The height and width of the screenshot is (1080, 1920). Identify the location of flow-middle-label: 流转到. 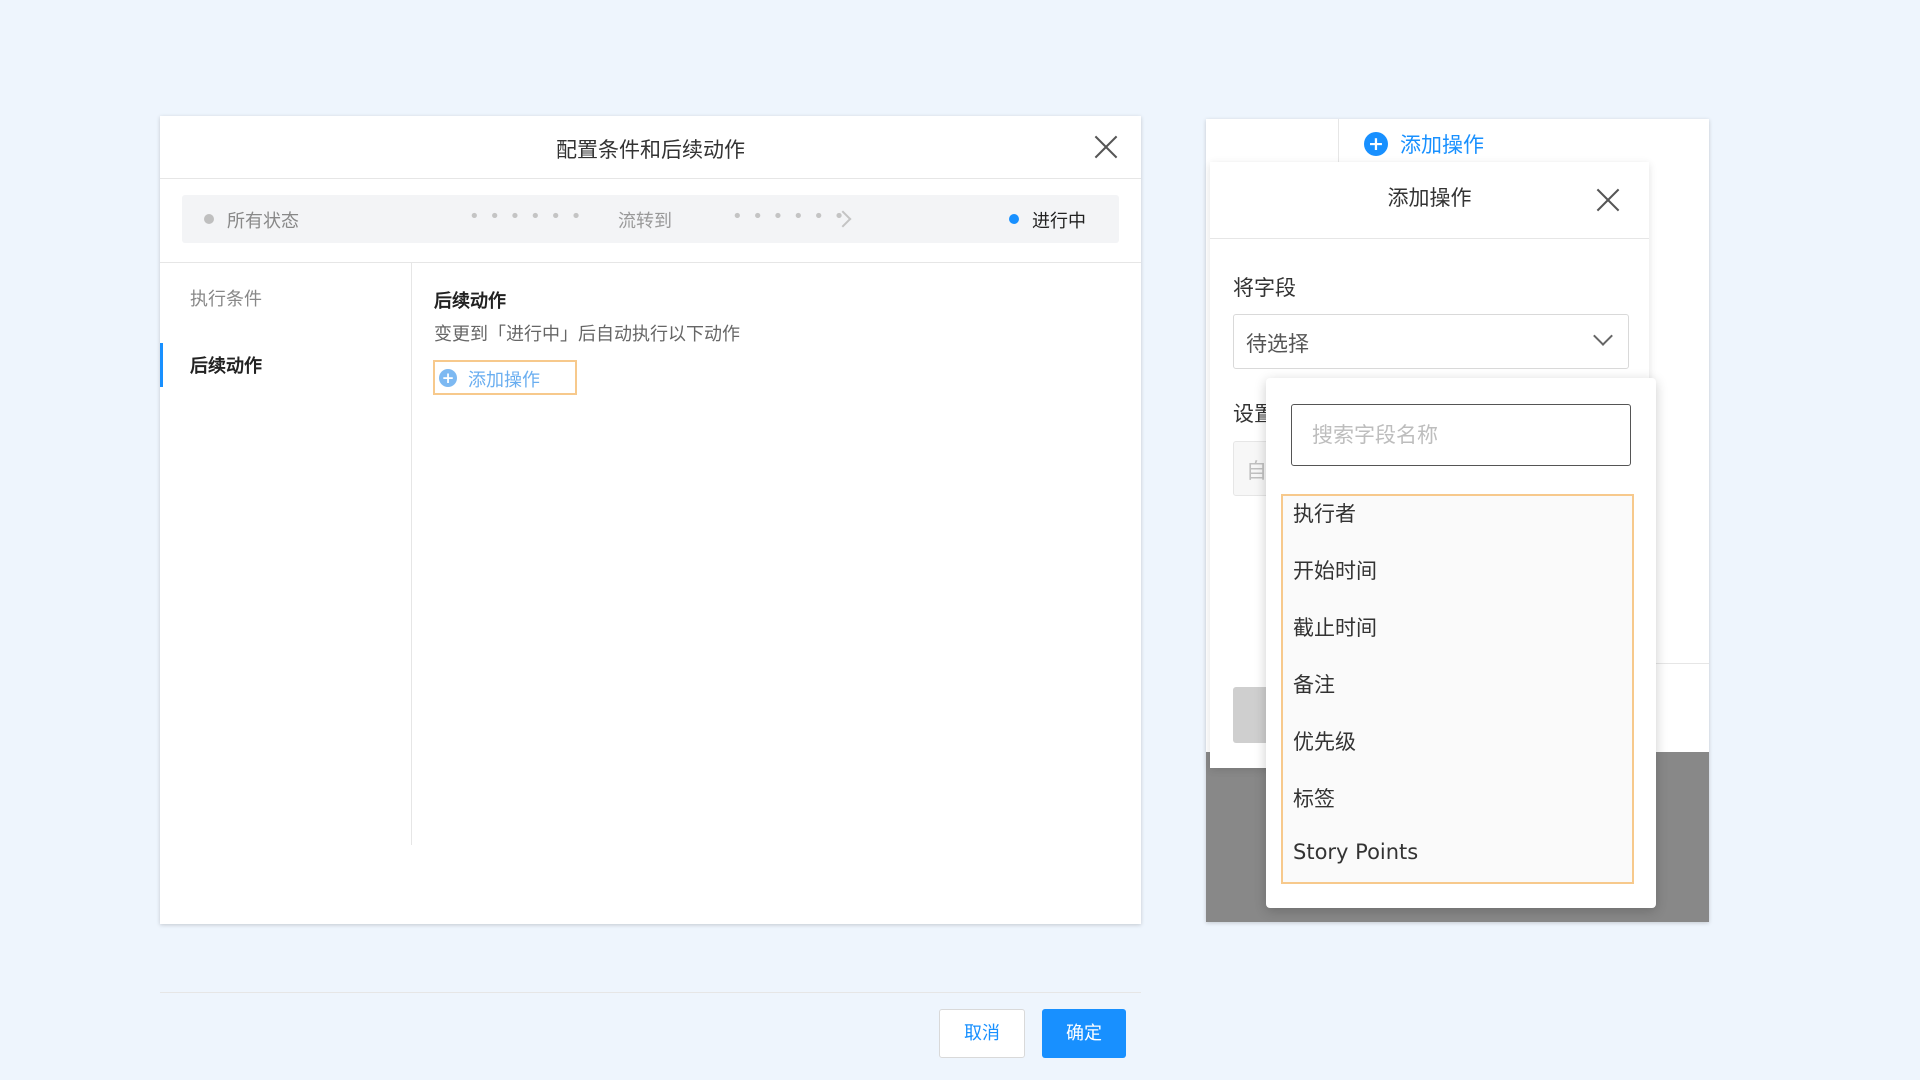
(645, 221).